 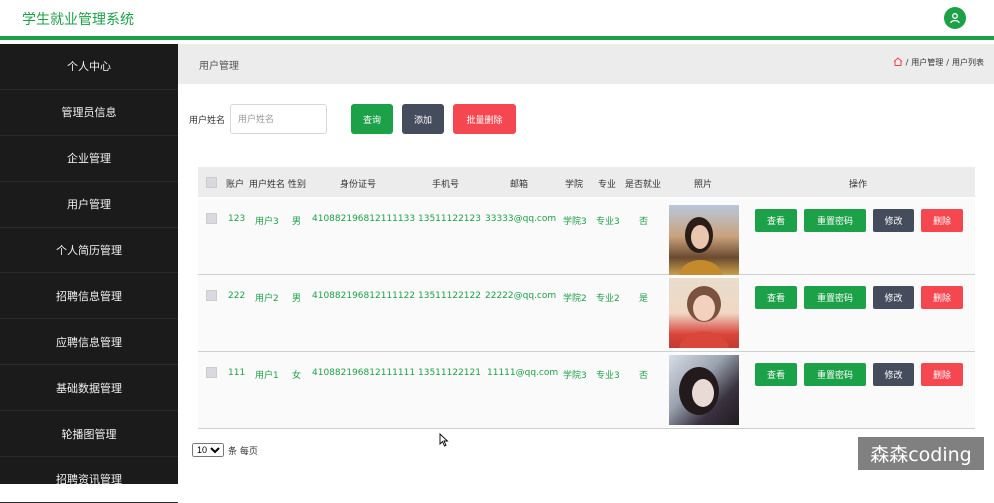 What do you see at coordinates (423, 119) in the screenshot?
I see `add-button: 添加` at bounding box center [423, 119].